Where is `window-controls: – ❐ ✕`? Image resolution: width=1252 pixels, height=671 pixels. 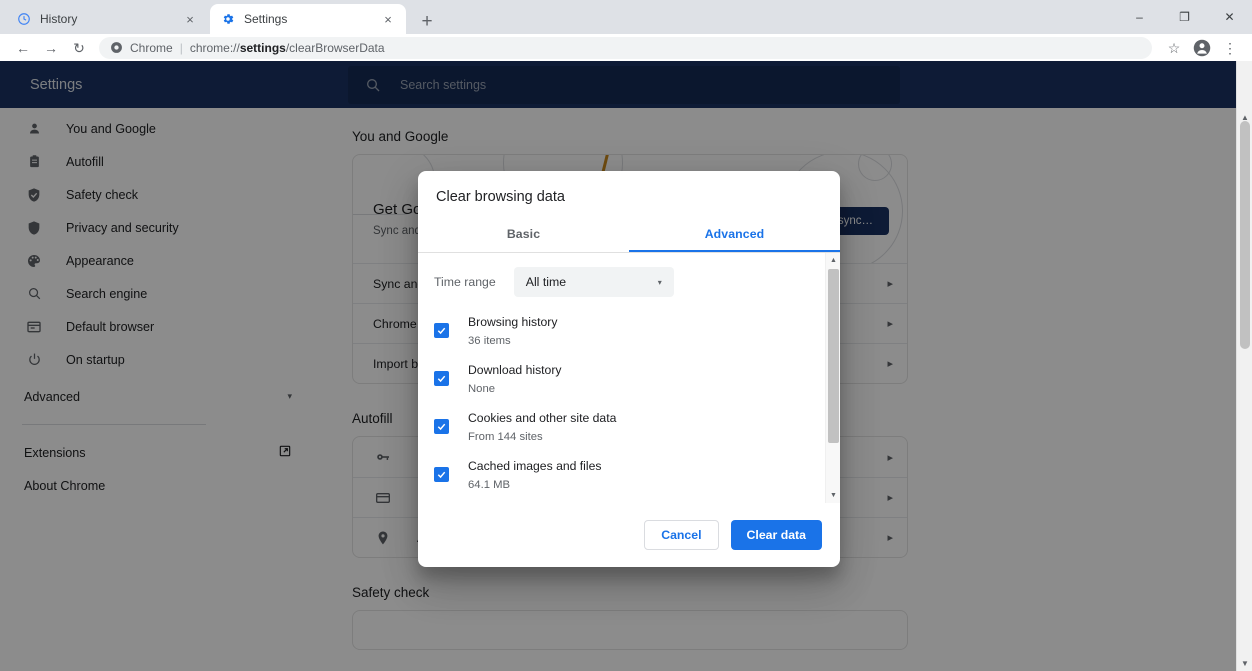 window-controls: – ❐ ✕ is located at coordinates (1184, 17).